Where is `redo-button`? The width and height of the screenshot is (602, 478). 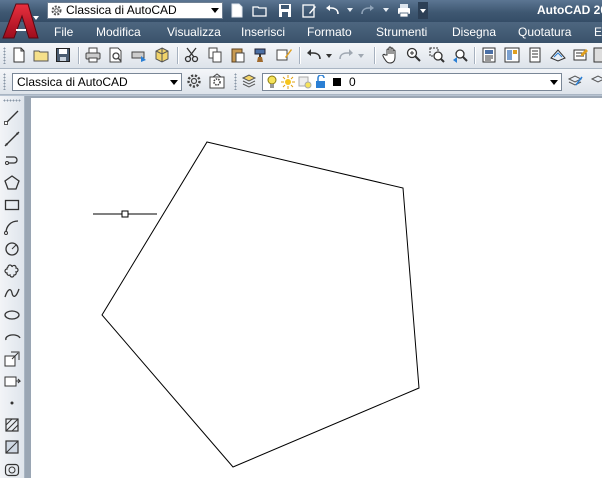 redo-button is located at coordinates (346, 55).